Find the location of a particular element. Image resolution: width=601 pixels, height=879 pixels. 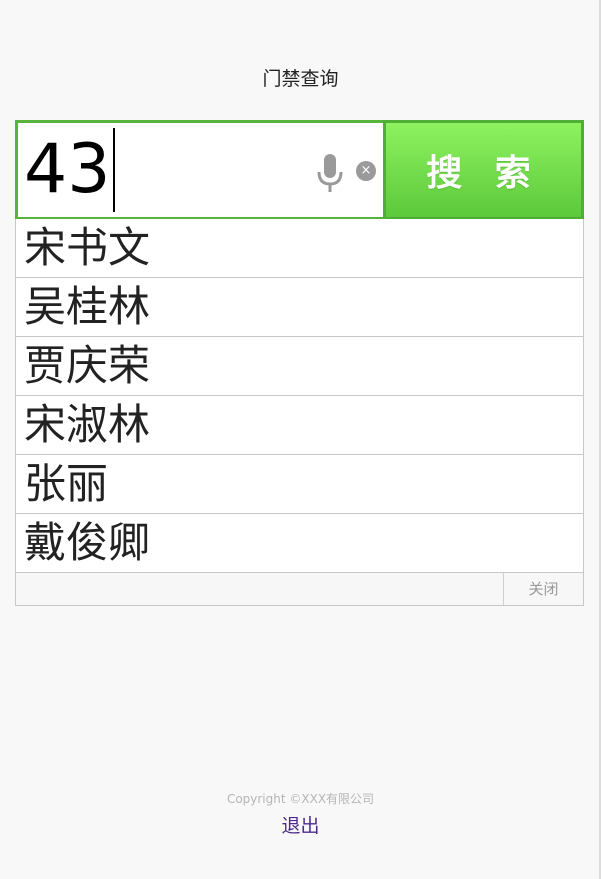

clear-icon: × is located at coordinates (366, 171).